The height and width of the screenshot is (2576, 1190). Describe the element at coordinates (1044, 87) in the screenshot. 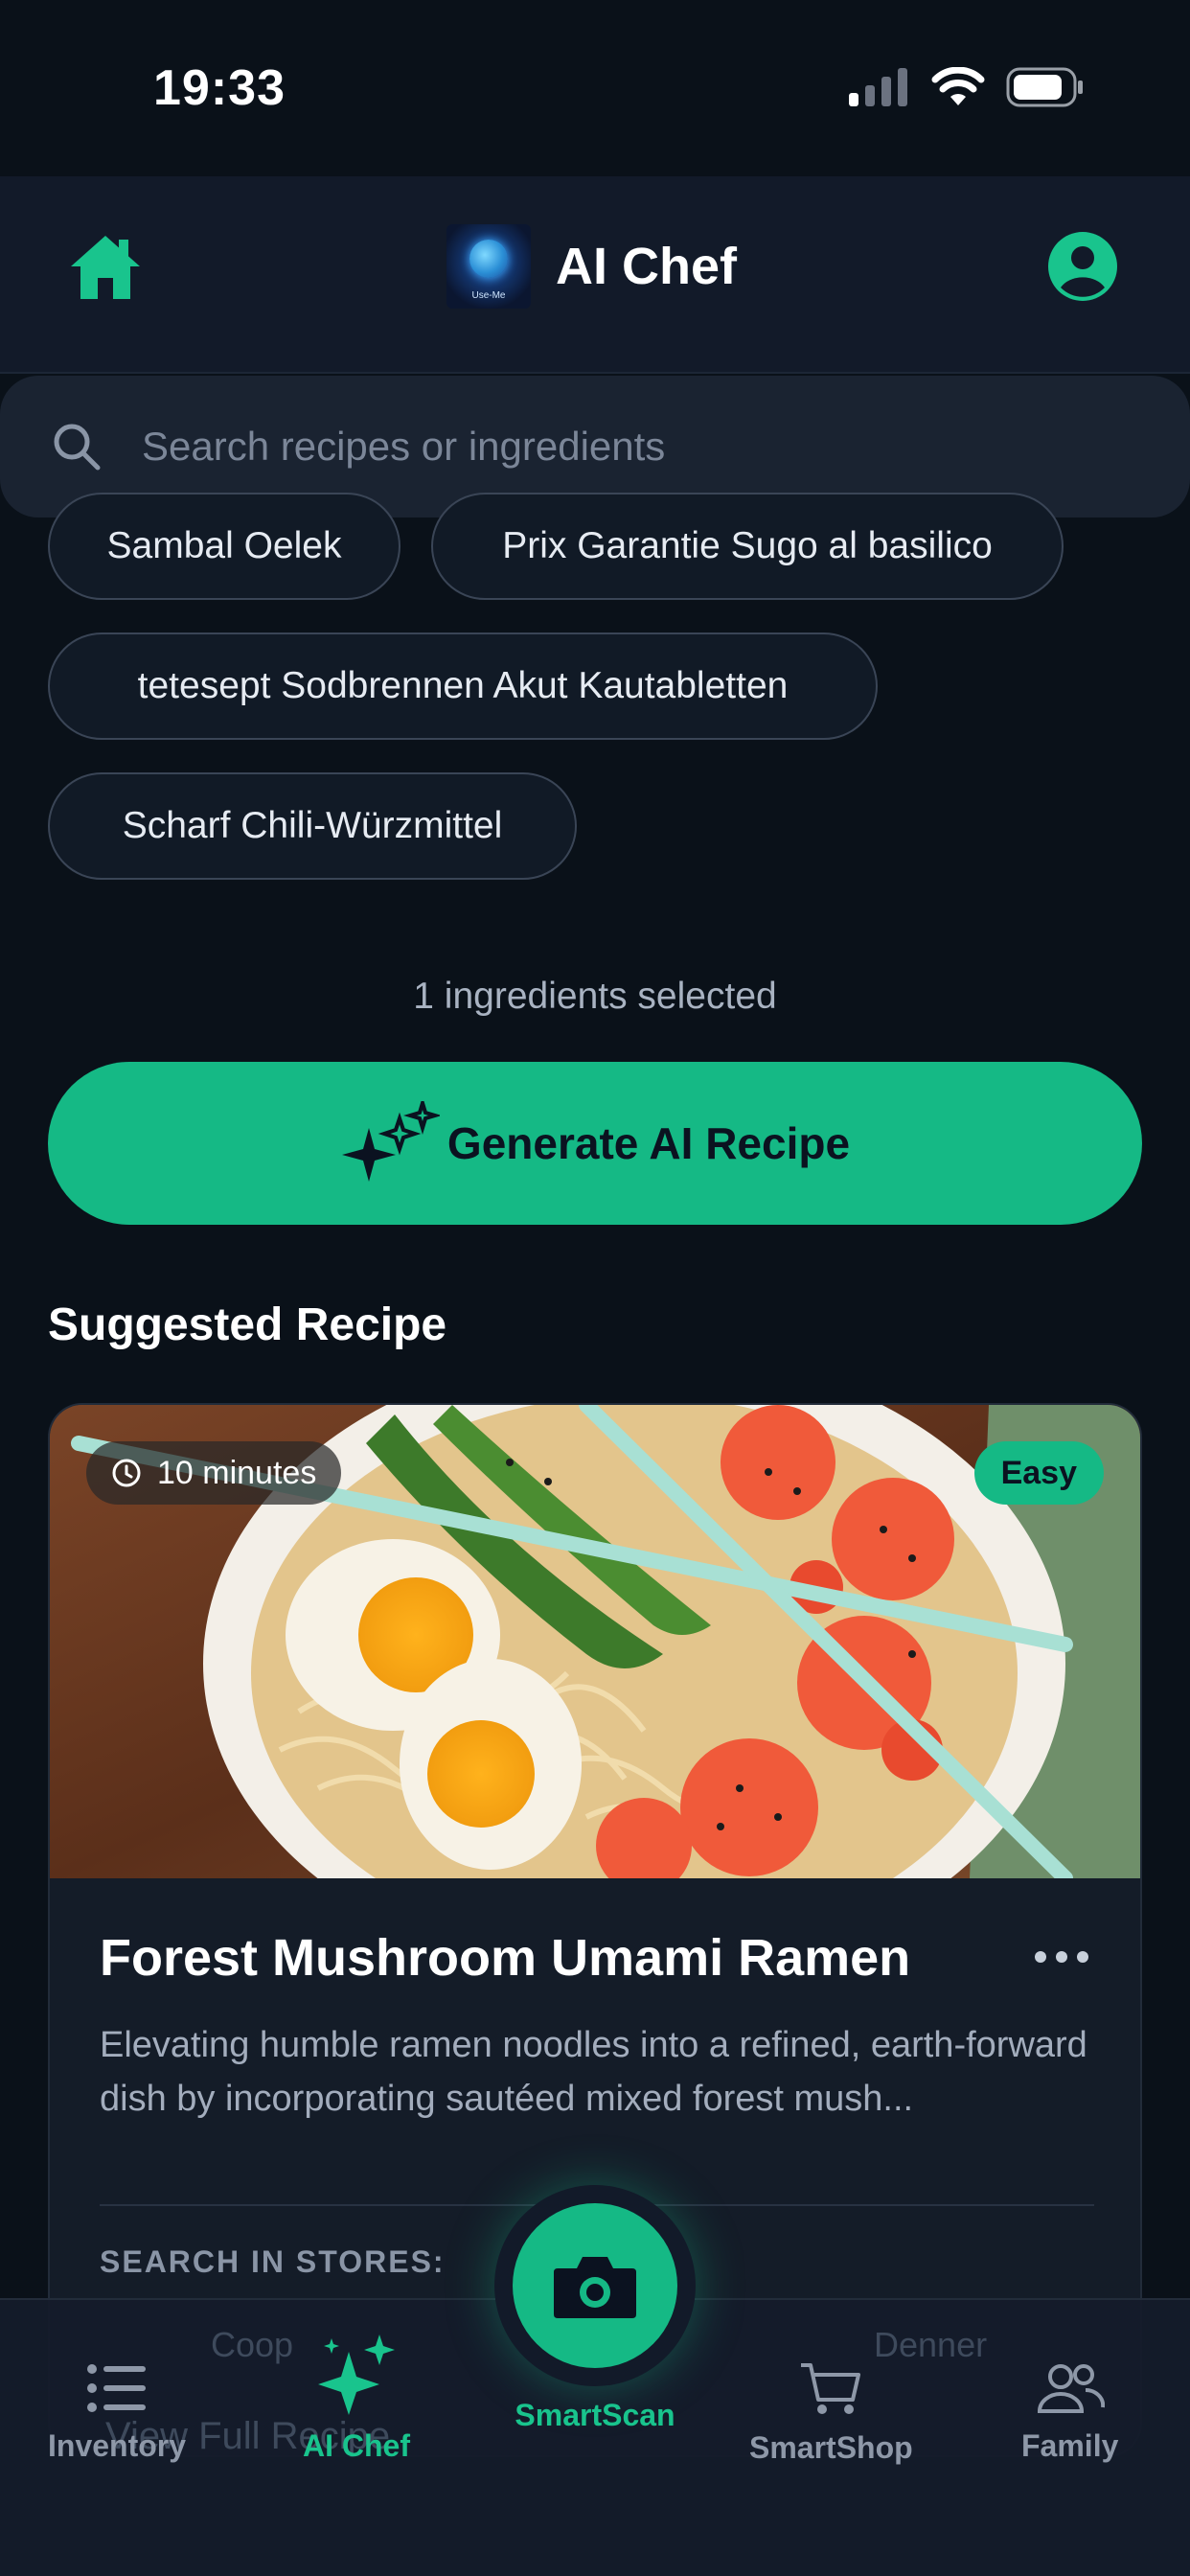

I see `battery-icon` at that location.